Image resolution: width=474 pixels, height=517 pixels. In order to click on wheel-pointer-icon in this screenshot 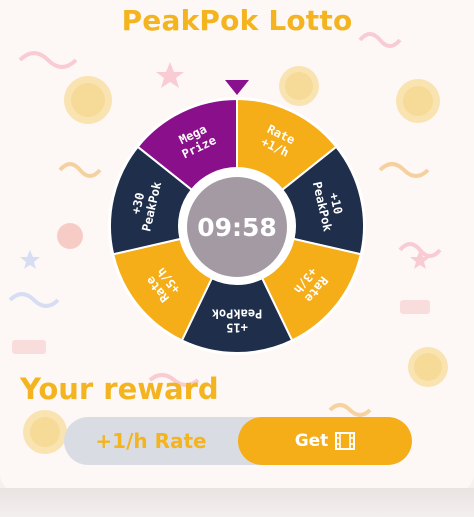, I will do `click(237, 87)`.